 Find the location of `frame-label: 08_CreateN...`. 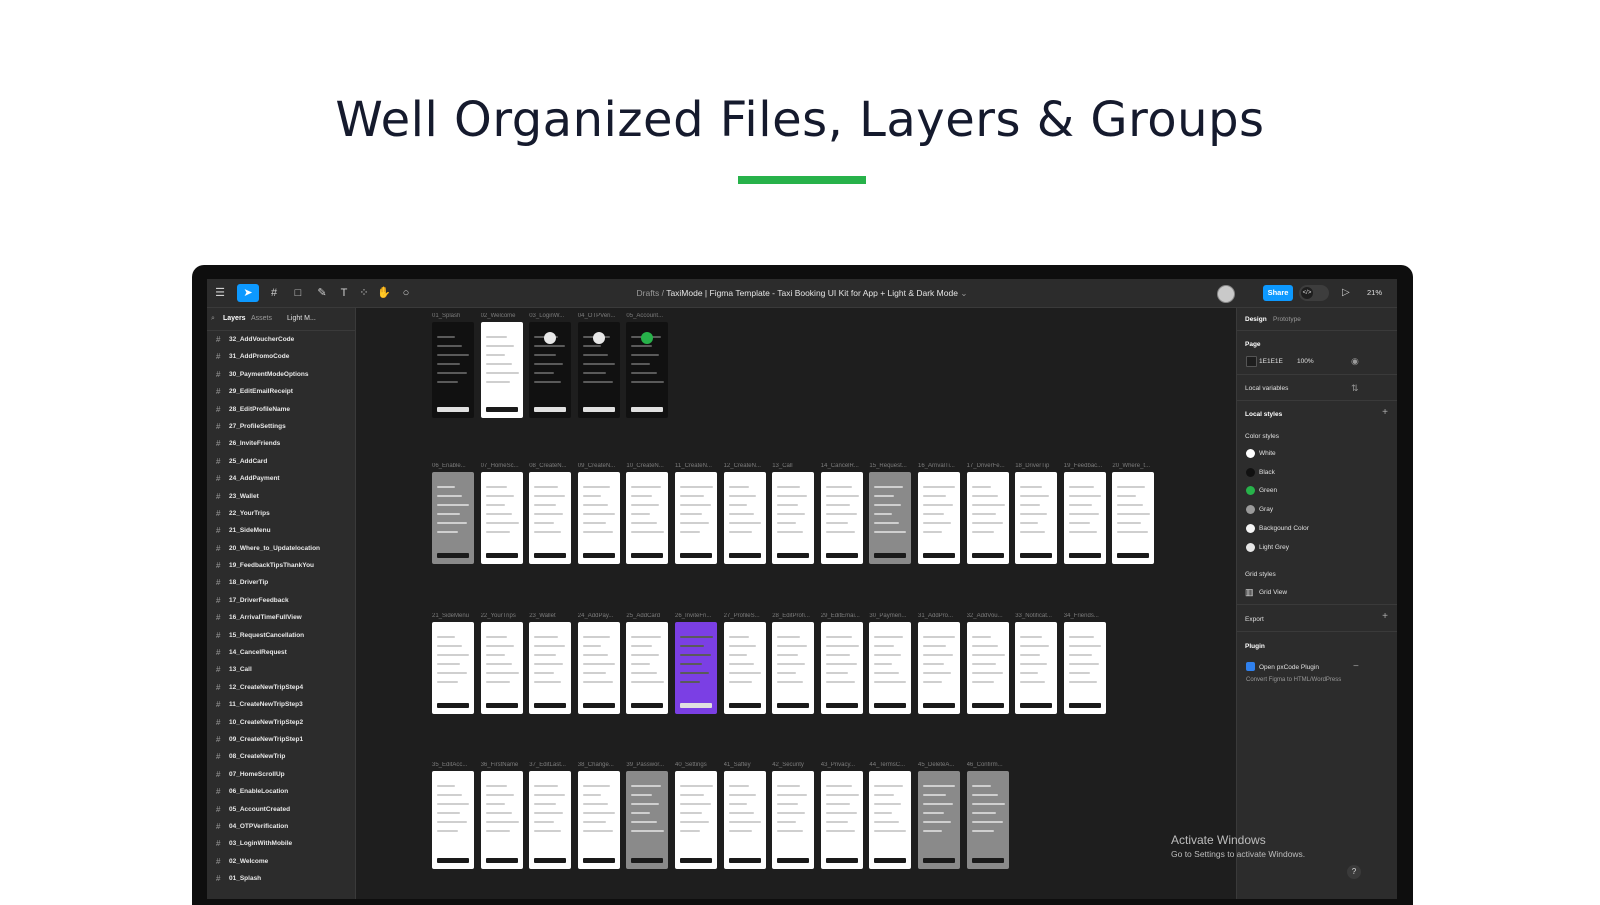

frame-label: 08_CreateN... is located at coordinates (550, 466).